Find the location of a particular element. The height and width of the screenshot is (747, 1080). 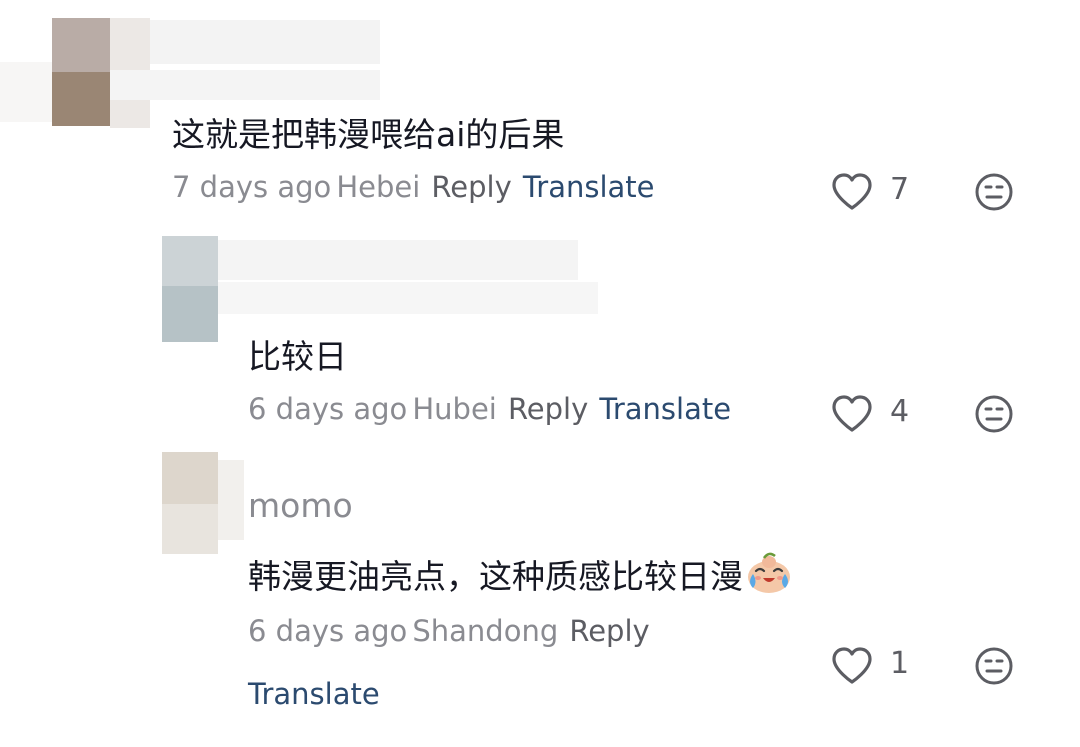

comment-meta: 7 days ago Hebei Reply Translate is located at coordinates (413, 187).